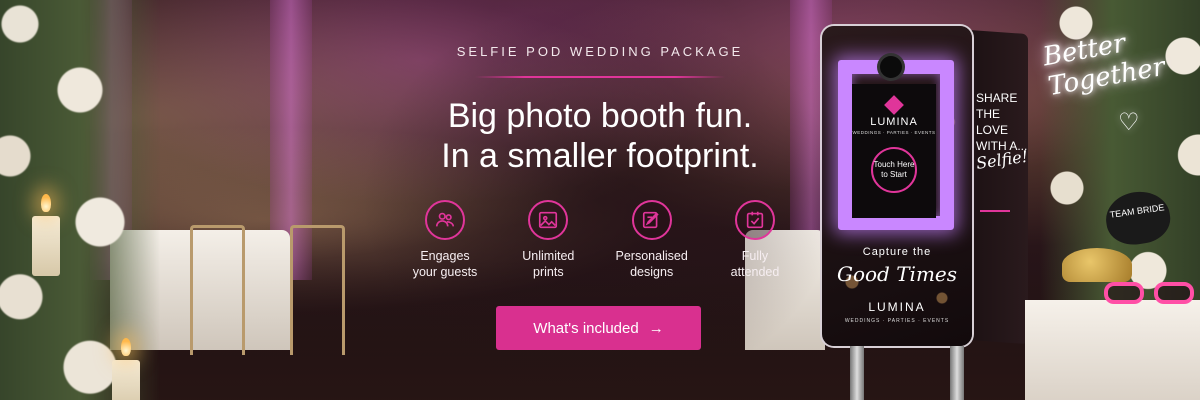 This screenshot has width=1200, height=400. Describe the element at coordinates (897, 321) in the screenshot. I see `booth-brand-sub: WEDDINGS · PARTIES · EVENTS` at that location.